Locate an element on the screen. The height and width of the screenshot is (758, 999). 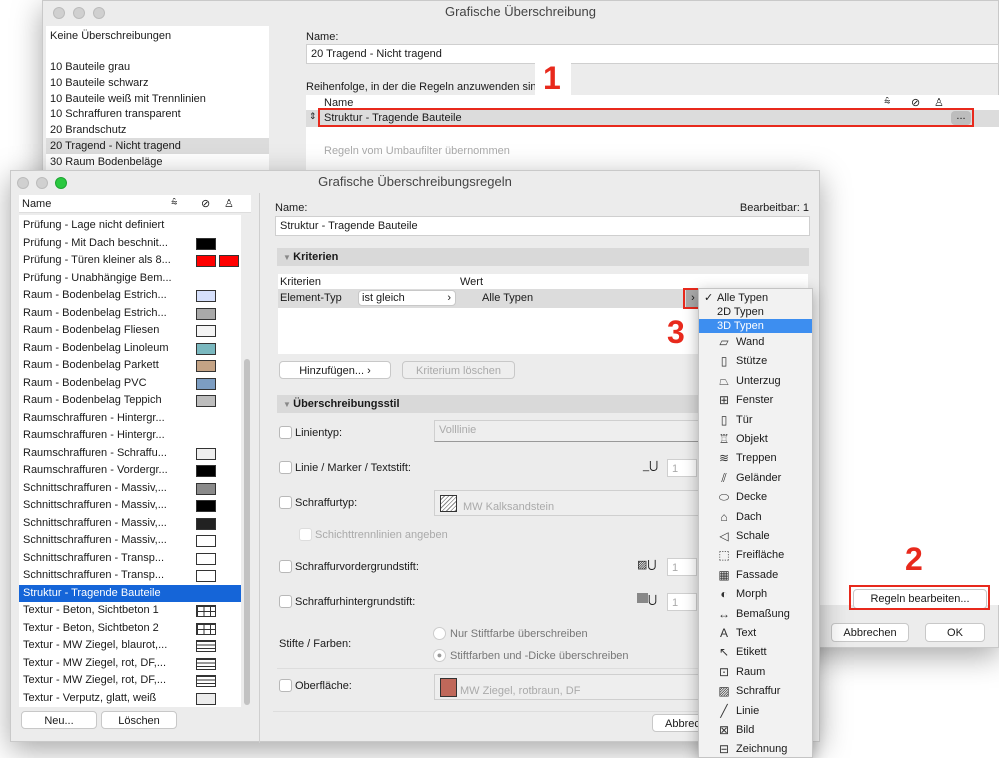
surface-checkbox is located at coordinates (285, 685).